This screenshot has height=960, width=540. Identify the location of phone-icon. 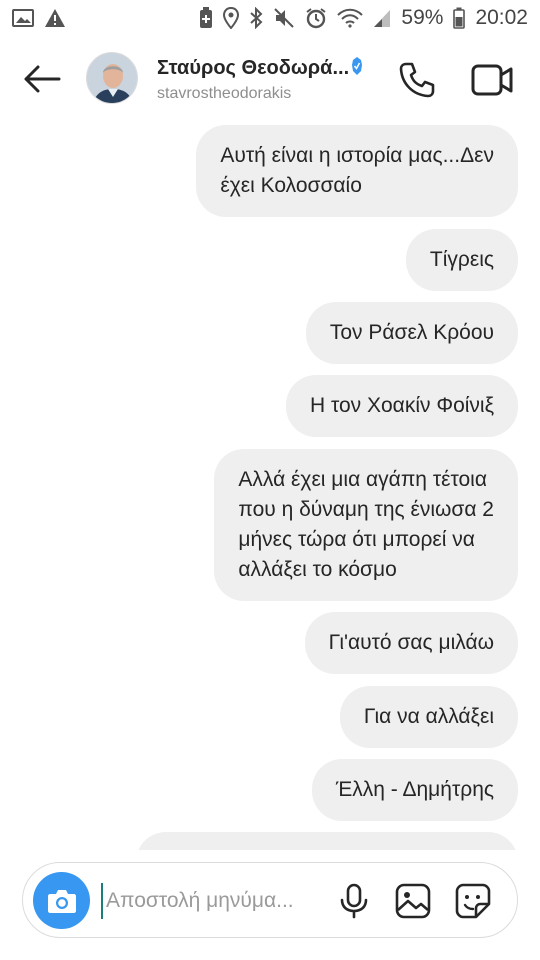
(417, 80).